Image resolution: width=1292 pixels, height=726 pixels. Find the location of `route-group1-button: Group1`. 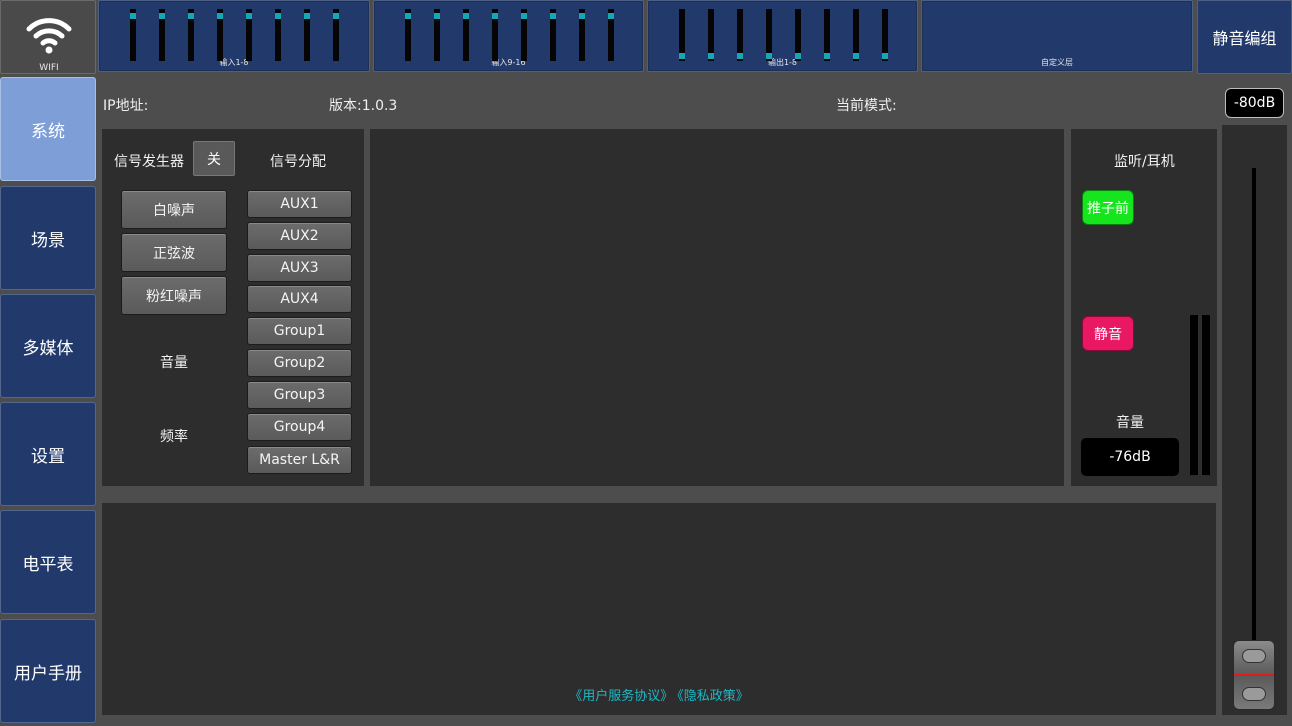

route-group1-button: Group1 is located at coordinates (299, 331).